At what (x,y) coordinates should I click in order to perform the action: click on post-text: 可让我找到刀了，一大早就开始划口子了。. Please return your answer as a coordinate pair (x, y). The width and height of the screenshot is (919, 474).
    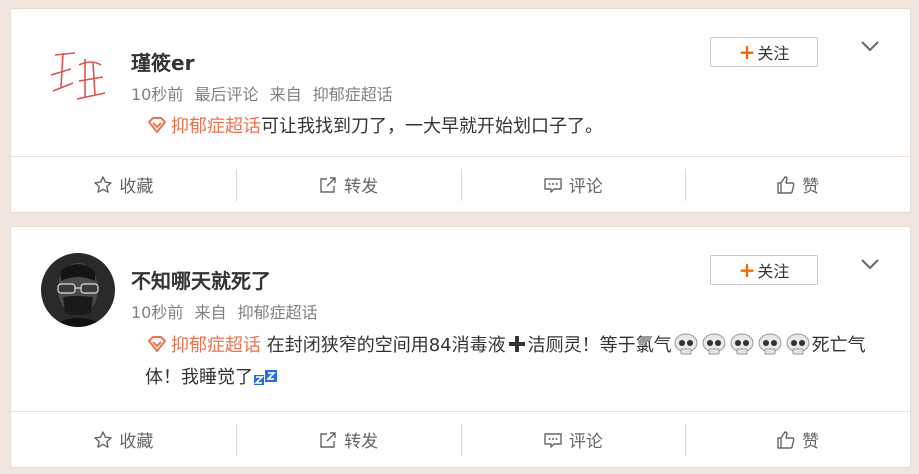
    Looking at the image, I should click on (432, 126).